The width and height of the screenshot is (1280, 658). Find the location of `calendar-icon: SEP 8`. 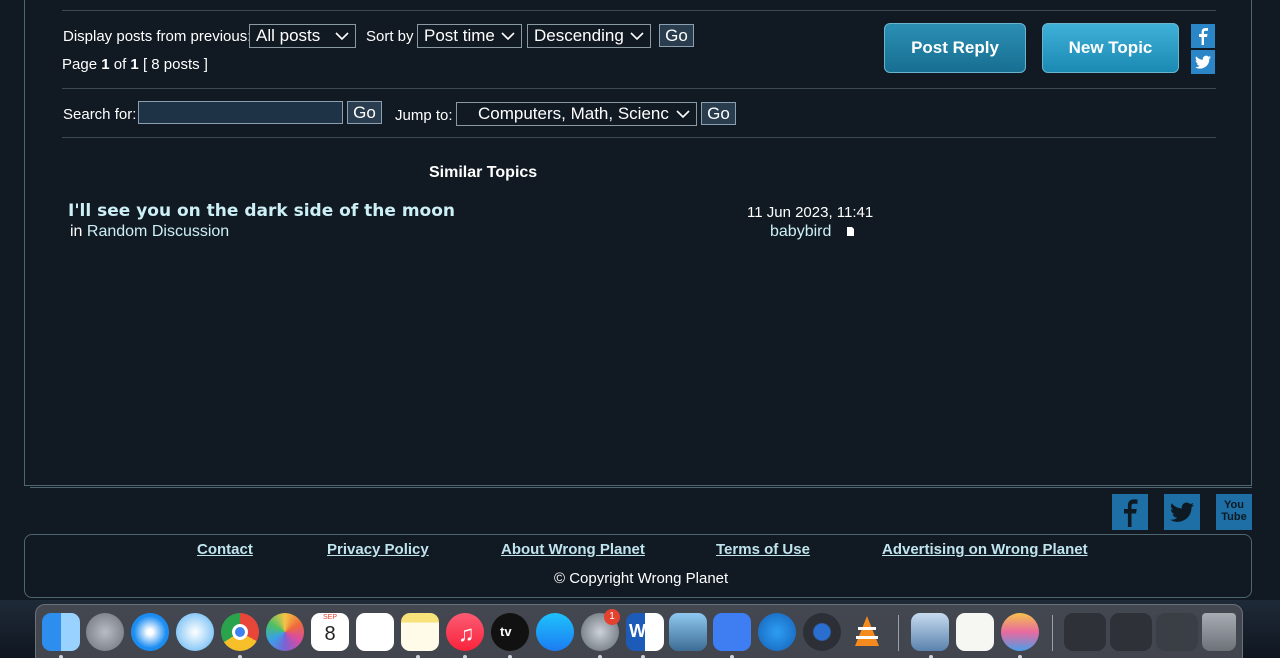

calendar-icon: SEP 8 is located at coordinates (330, 632).